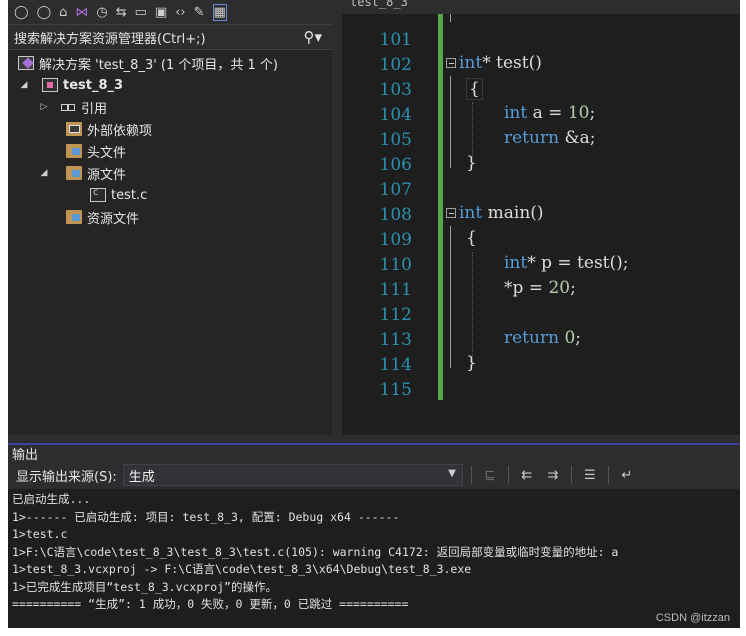 This screenshot has height=636, width=746. I want to click on output-source-select: 生成 ▼, so click(292, 475).